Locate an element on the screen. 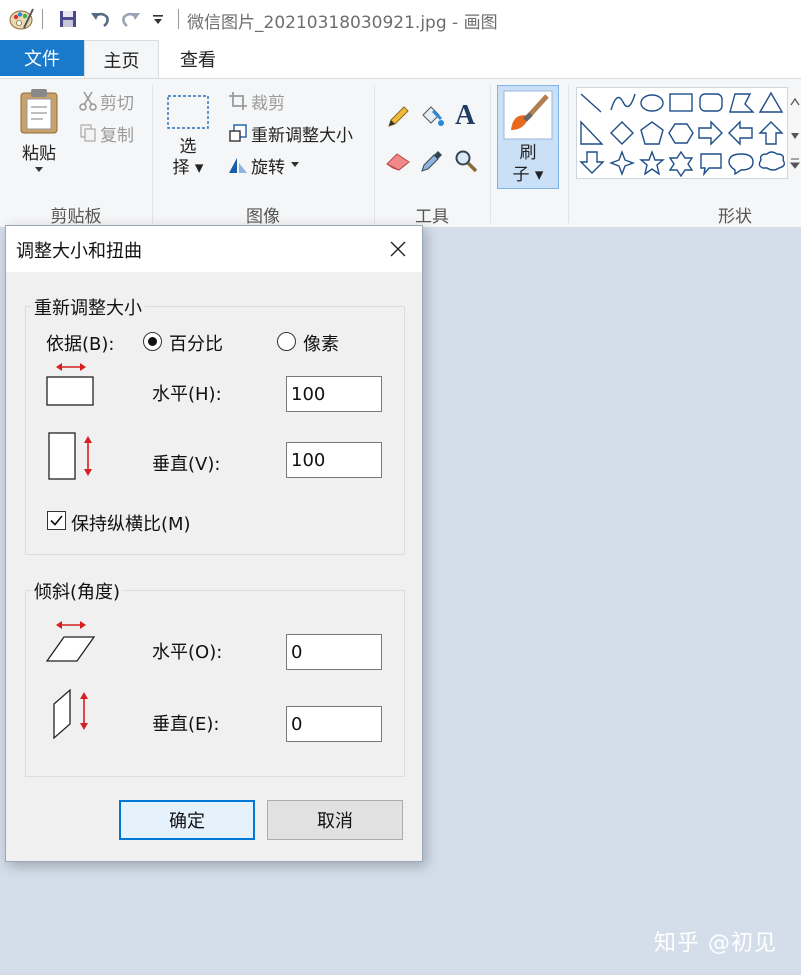 This screenshot has width=801, height=975. clipboard-group-label: 剪贴板 is located at coordinates (76, 217).